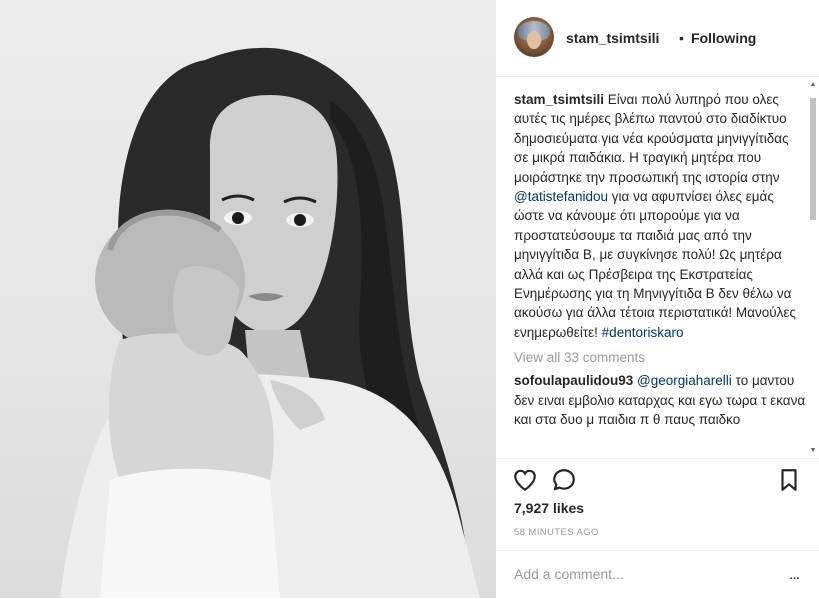 The image size is (819, 599). Describe the element at coordinates (813, 268) in the screenshot. I see `comments-scrollbar: ▲ ▼` at that location.